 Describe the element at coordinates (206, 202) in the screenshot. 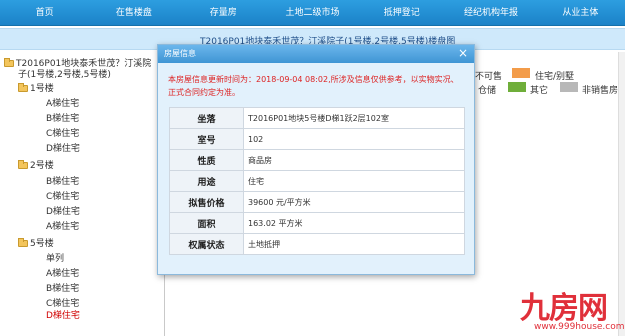

I see `row-key: 拟售价格` at that location.